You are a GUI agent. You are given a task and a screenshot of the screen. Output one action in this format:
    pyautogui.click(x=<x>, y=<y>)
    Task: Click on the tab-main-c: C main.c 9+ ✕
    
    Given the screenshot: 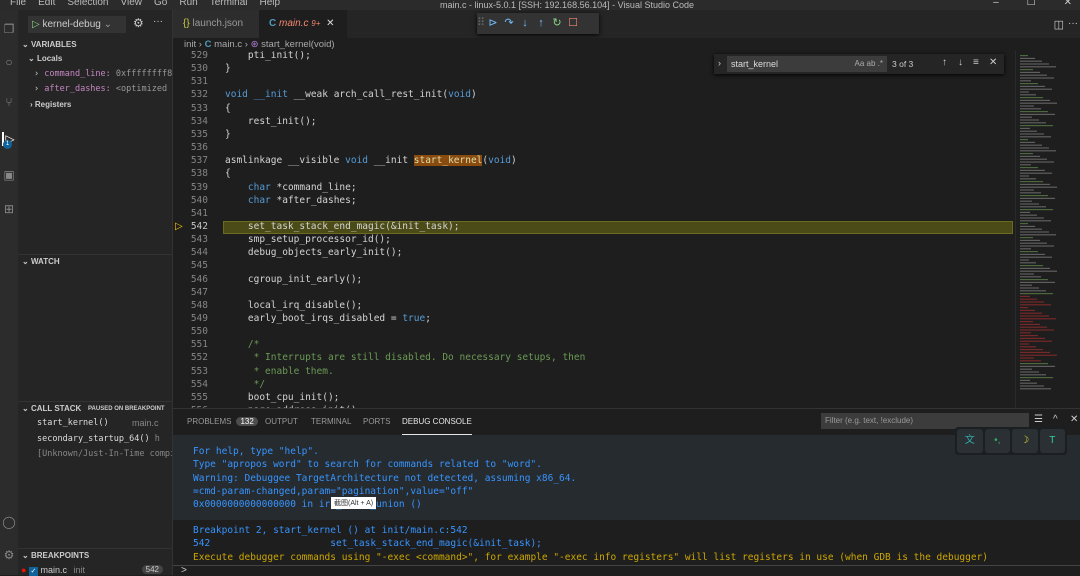 What is the action you would take?
    pyautogui.click(x=303, y=24)
    